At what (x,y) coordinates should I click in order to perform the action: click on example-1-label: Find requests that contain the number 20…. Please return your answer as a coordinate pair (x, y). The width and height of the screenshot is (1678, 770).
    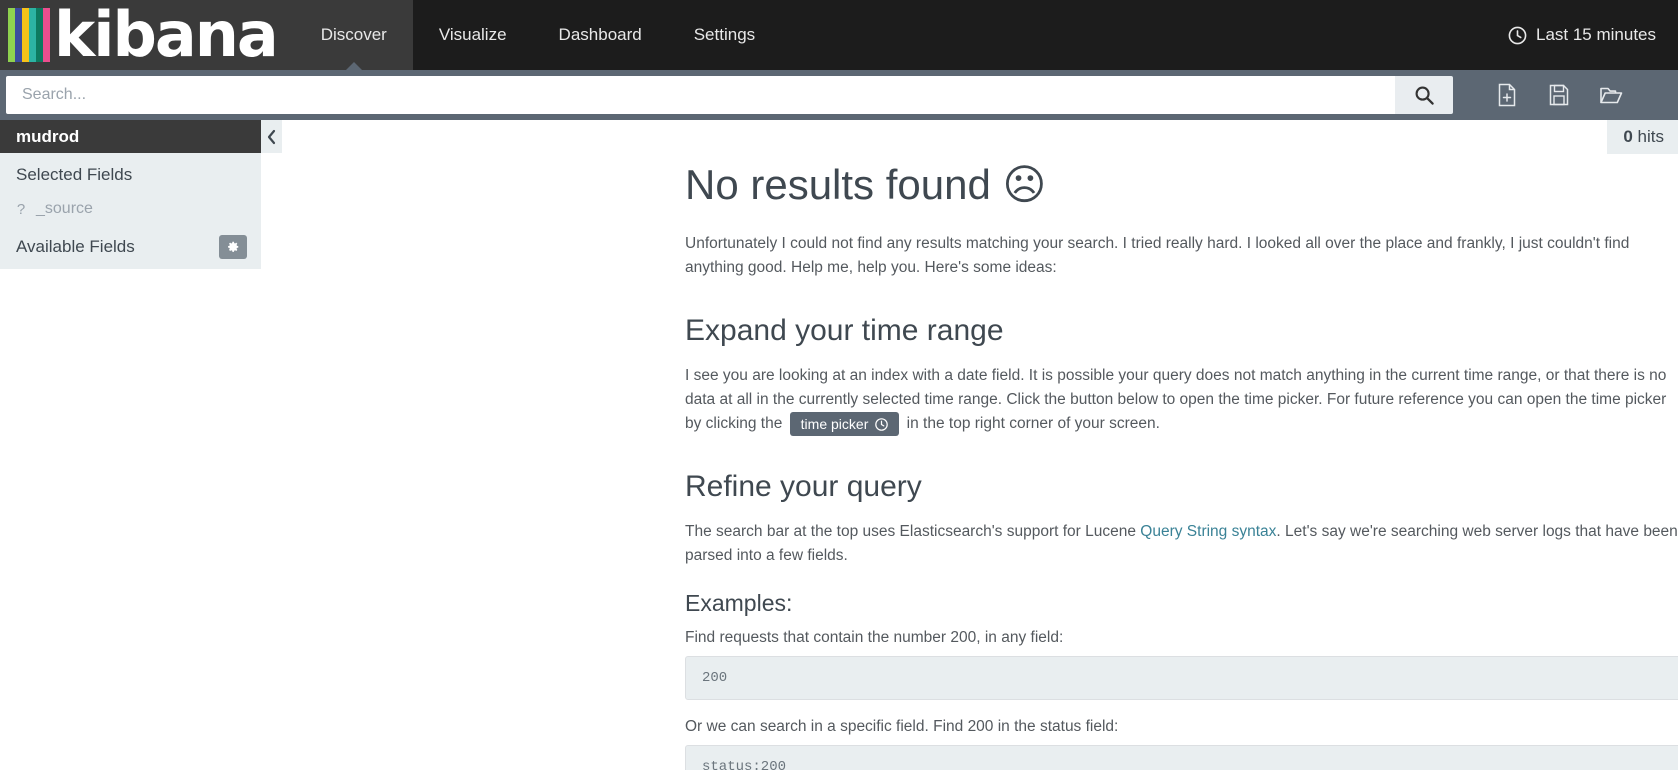
    Looking at the image, I should click on (874, 638).